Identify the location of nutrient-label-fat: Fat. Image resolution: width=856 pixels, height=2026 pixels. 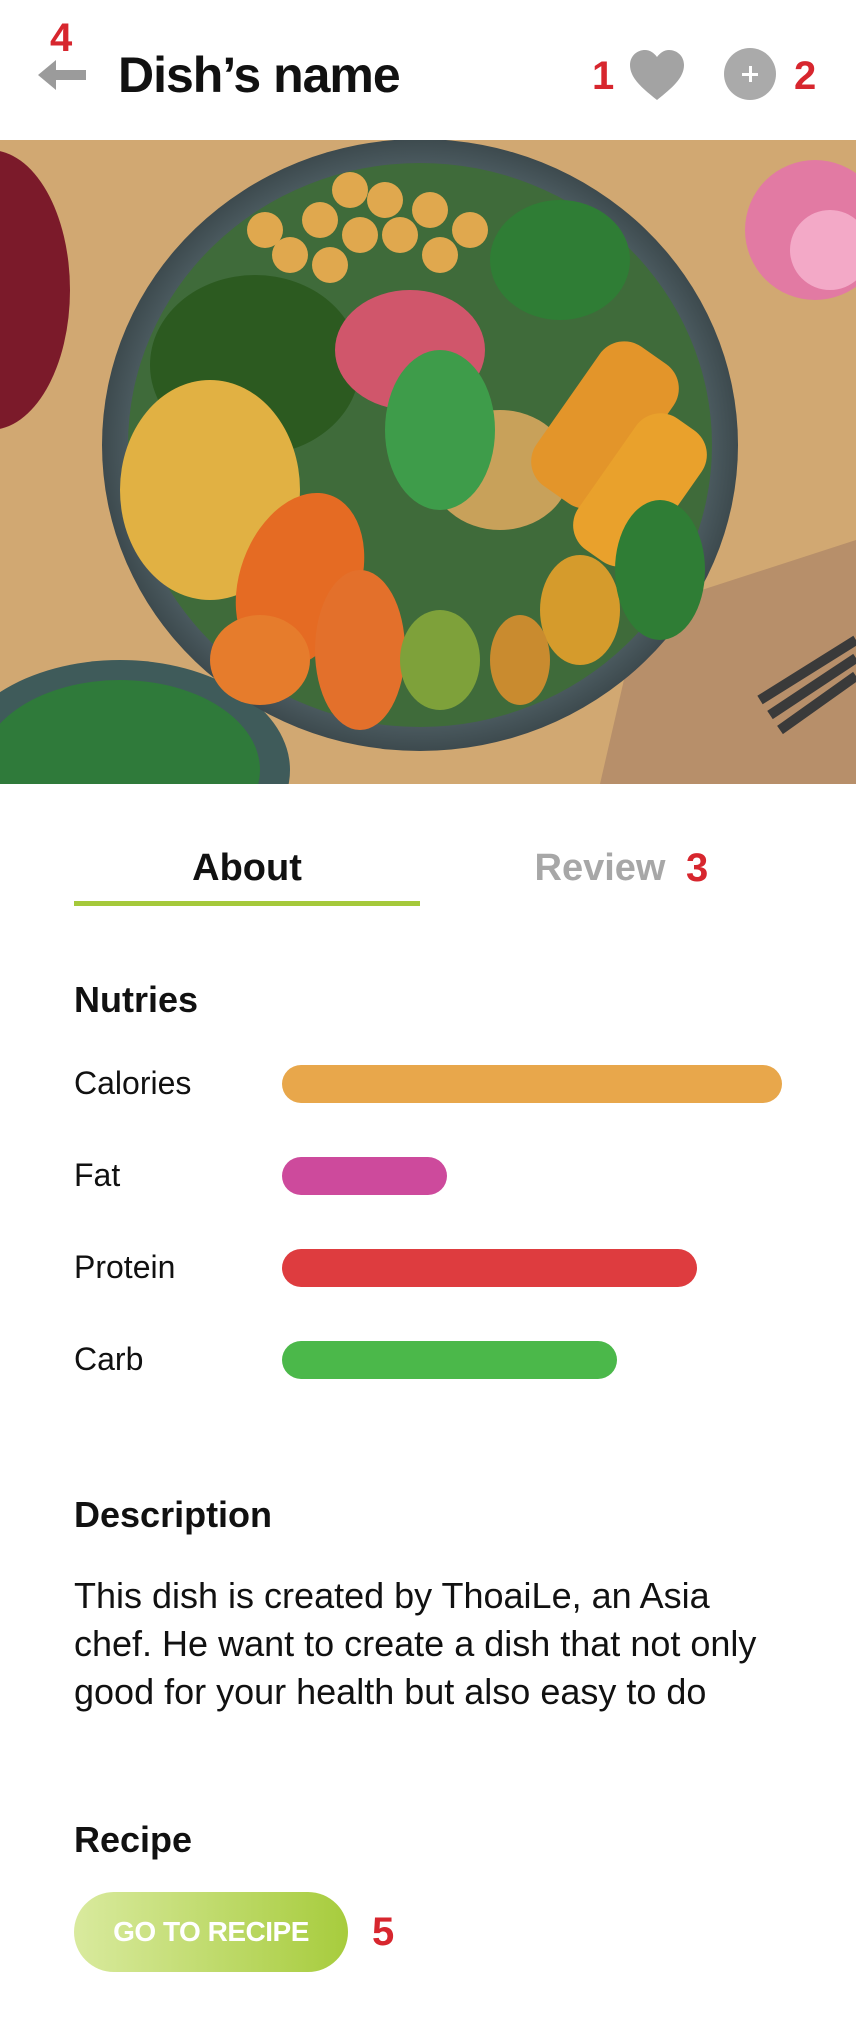
(97, 1175).